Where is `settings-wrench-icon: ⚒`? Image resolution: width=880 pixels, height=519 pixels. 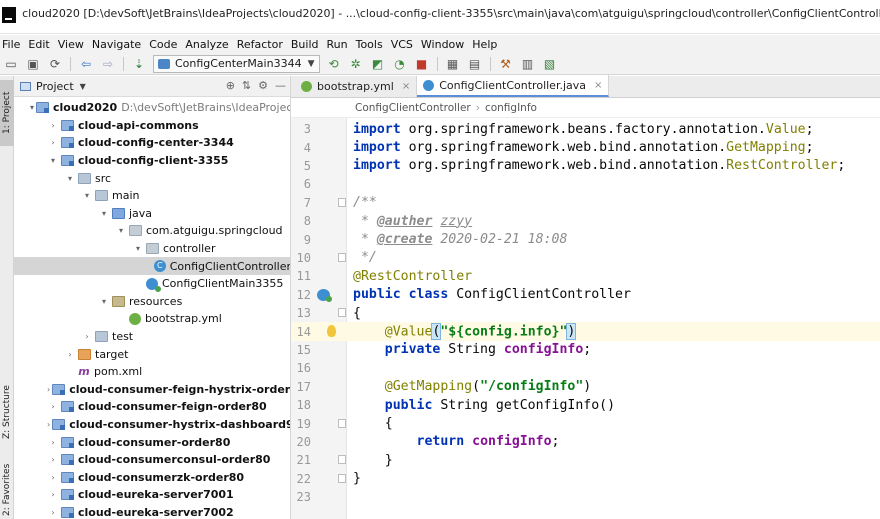 settings-wrench-icon: ⚒ is located at coordinates (506, 64).